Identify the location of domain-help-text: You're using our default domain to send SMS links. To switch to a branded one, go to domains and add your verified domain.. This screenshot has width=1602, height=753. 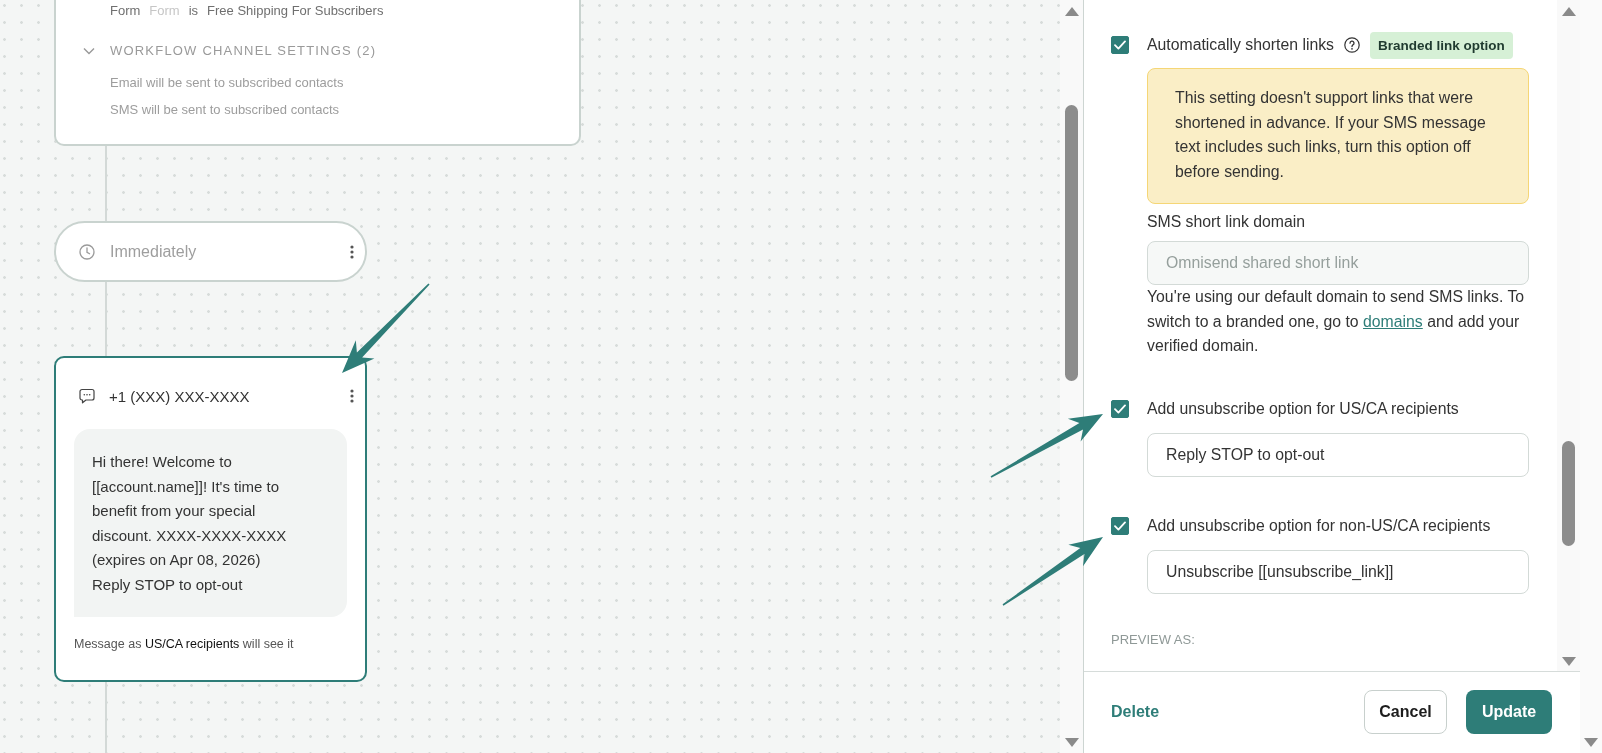
(1336, 321).